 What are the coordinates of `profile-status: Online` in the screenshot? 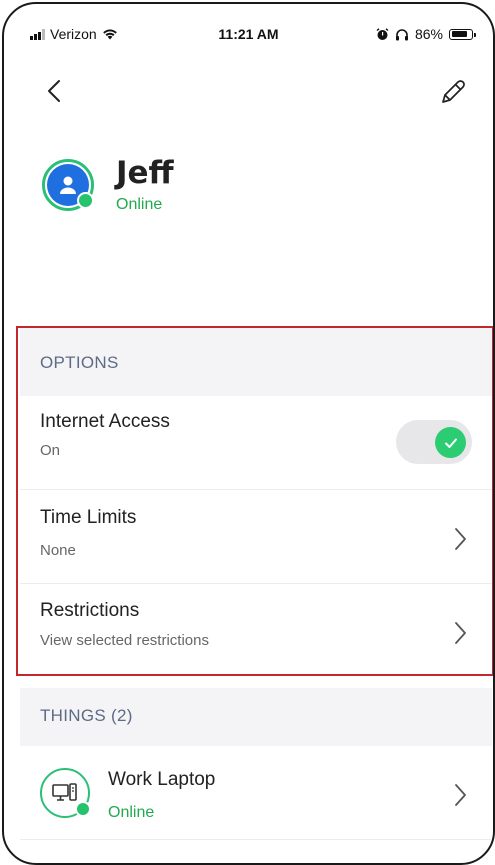 It's located at (139, 204).